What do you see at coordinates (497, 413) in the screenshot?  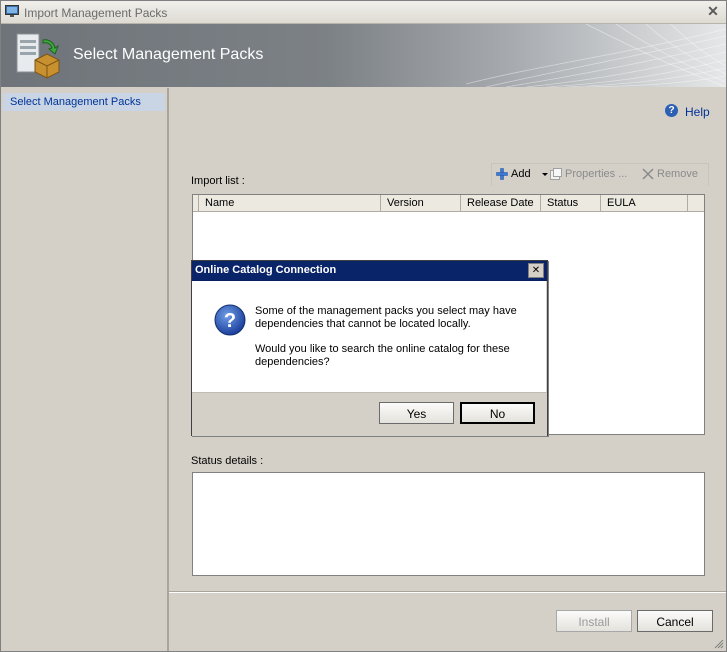 I see `no-button: No` at bounding box center [497, 413].